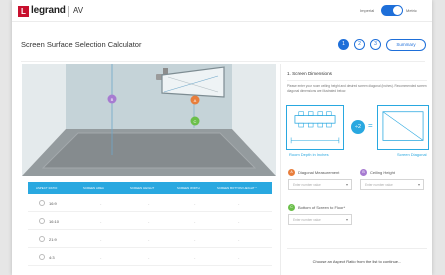 The height and width of the screenshot is (275, 445). What do you see at coordinates (112, 99) in the screenshot?
I see `marker-b-label: B` at bounding box center [112, 99].